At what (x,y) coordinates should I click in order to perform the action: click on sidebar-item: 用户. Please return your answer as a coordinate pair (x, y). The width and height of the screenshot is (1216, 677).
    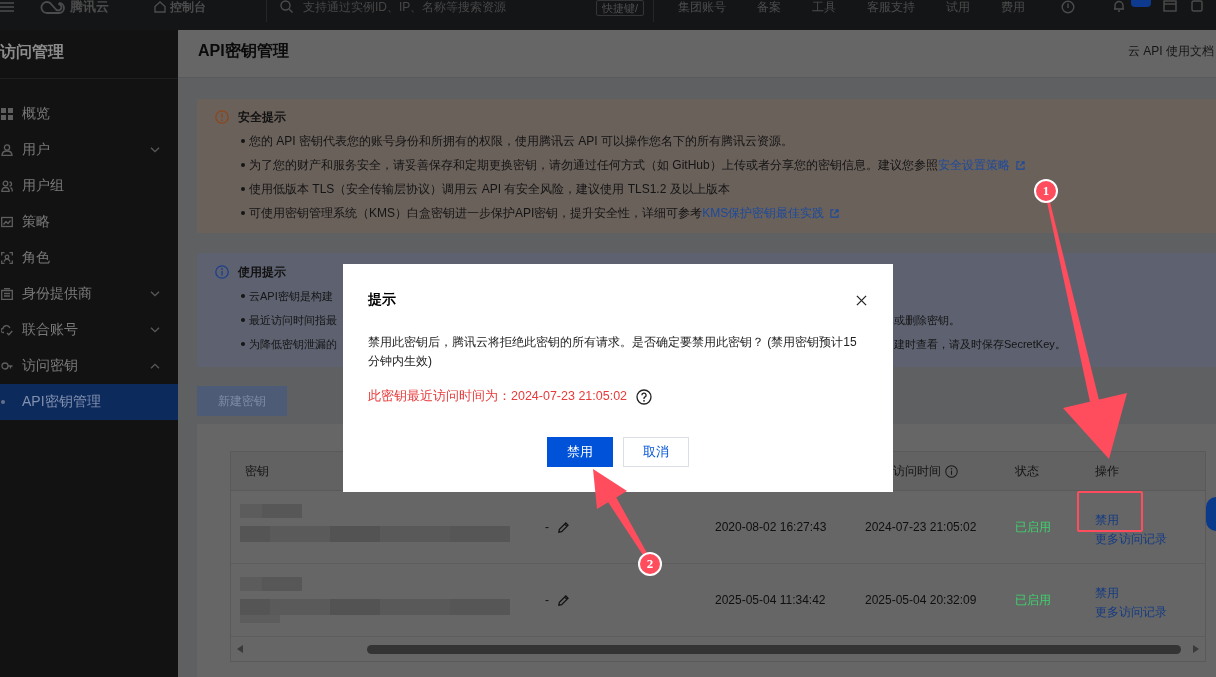
    Looking at the image, I should click on (89, 150).